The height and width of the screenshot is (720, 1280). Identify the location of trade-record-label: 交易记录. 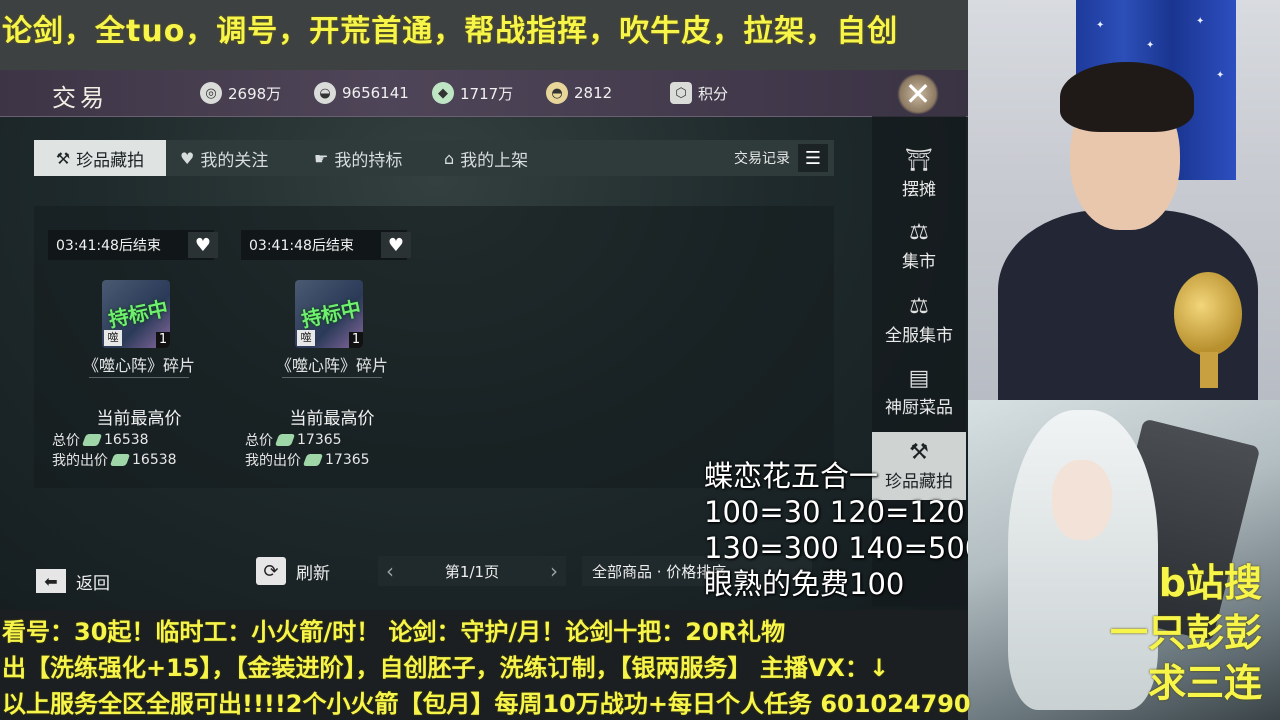
(762, 159).